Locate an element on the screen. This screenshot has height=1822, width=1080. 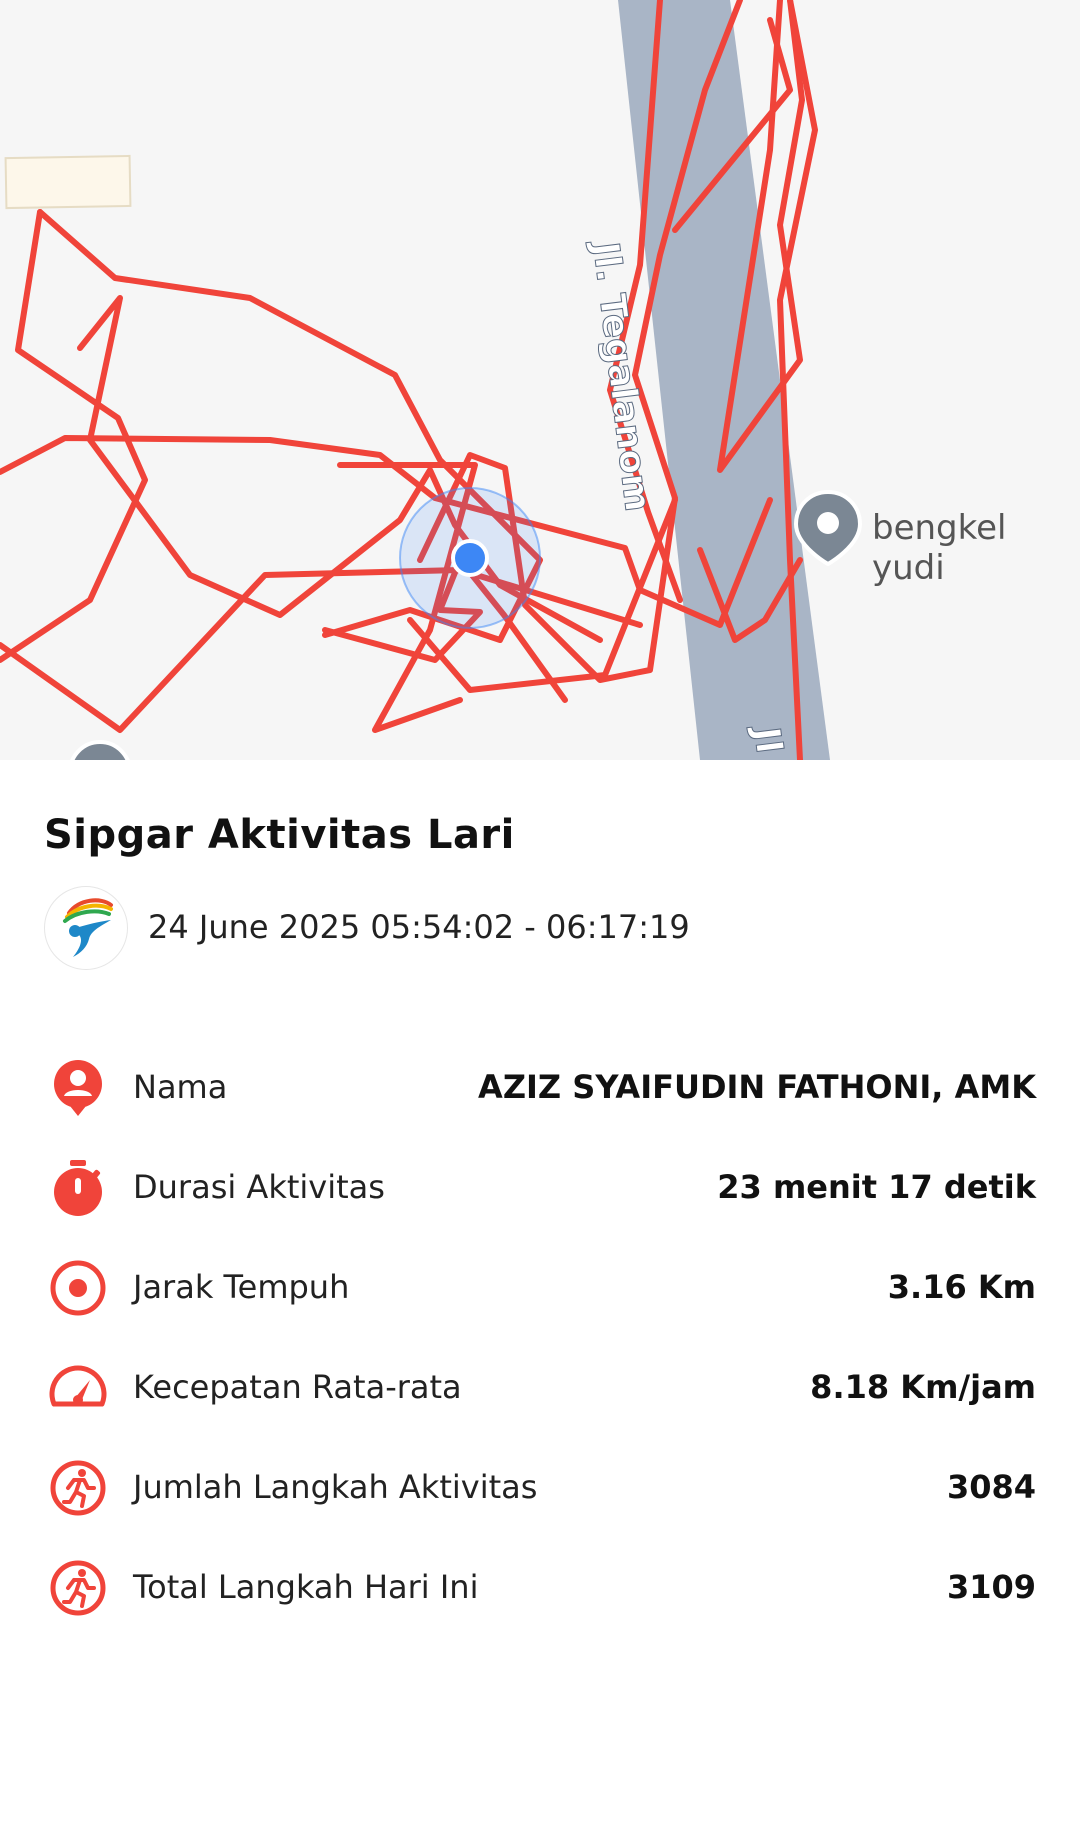
row-label: Total Langkah Hari Ini is located at coordinates (306, 1587).